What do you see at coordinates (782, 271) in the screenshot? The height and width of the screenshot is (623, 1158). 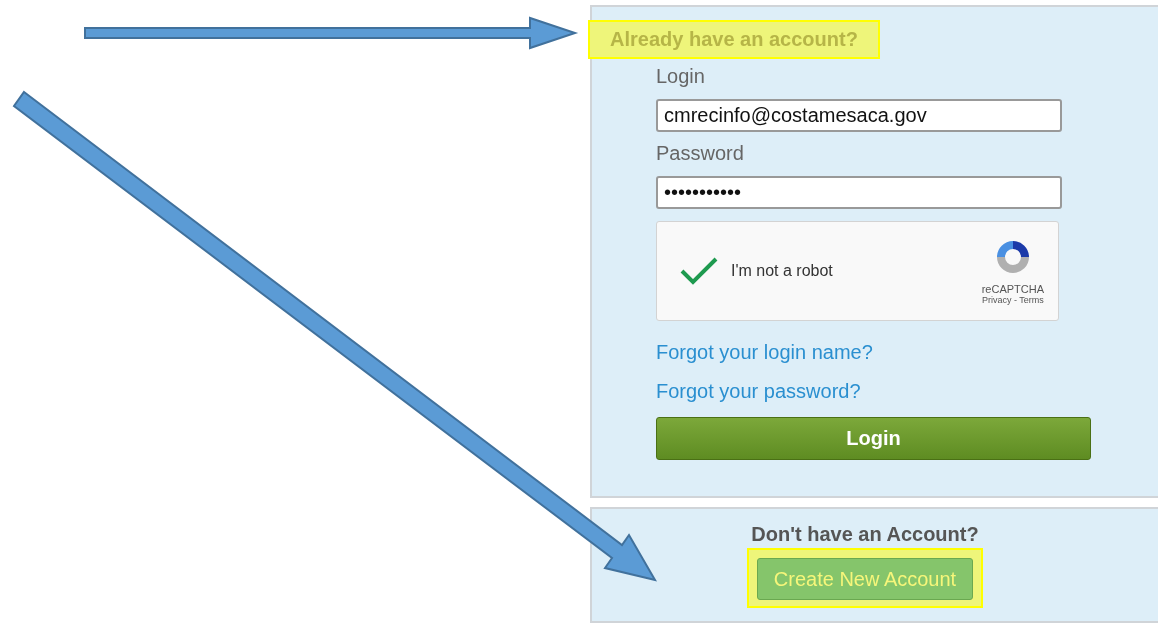 I see `captcha-label: I'm not a robot` at bounding box center [782, 271].